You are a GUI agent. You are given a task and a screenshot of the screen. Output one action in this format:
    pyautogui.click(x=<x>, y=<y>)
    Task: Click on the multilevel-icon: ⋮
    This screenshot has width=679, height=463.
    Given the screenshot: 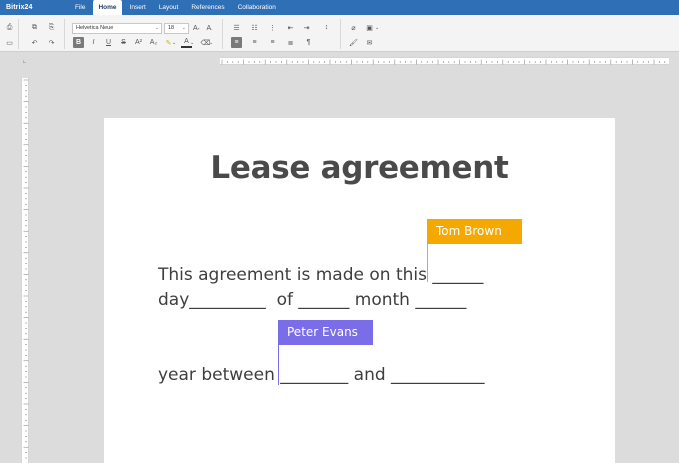 What is the action you would take?
    pyautogui.click(x=272, y=27)
    